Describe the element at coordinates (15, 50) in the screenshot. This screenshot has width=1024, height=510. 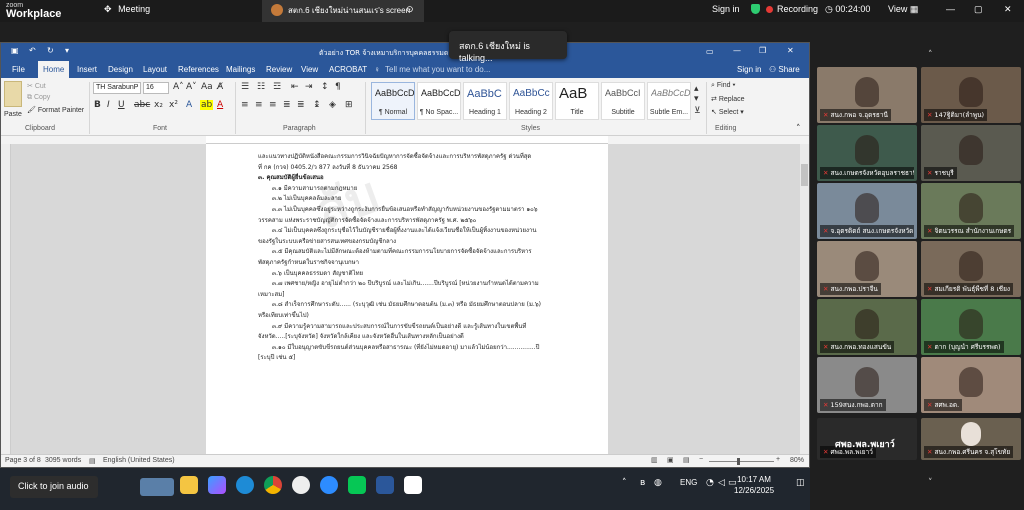
I see `save-icon: ▣` at that location.